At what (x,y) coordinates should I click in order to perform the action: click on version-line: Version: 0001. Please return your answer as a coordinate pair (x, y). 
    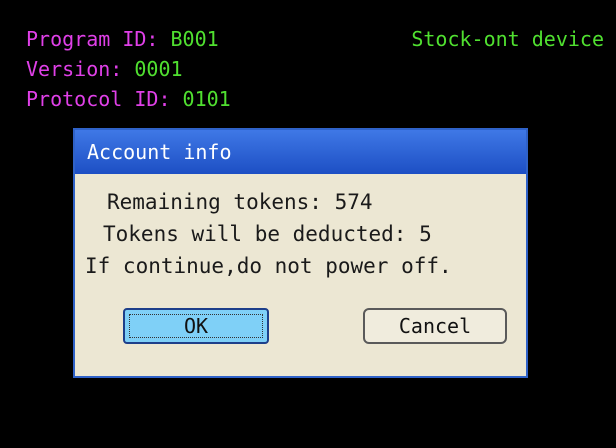
    Looking at the image, I should click on (104, 69).